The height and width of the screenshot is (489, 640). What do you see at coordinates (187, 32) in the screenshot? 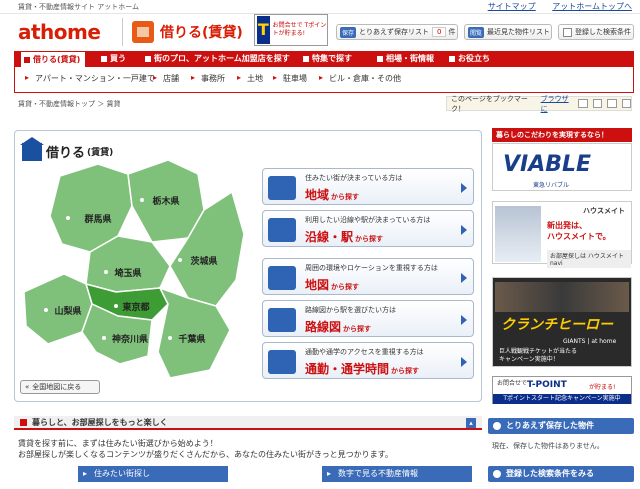
I see `section-heading: 借りる(賃貸)` at bounding box center [187, 32].